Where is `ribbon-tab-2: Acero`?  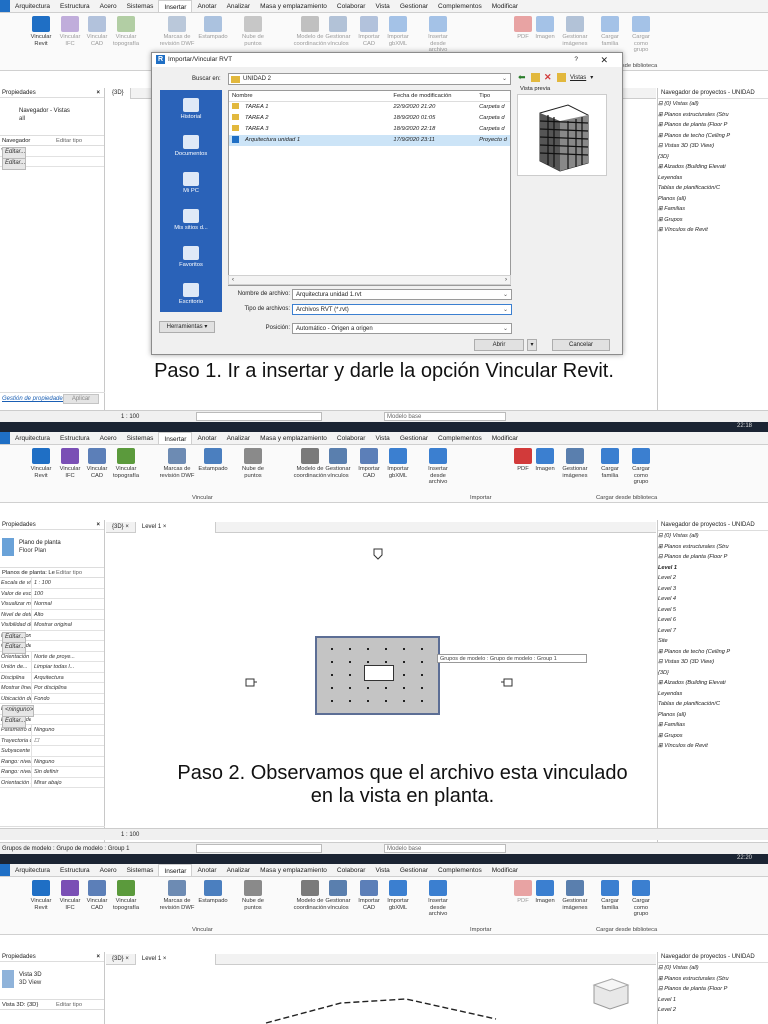 ribbon-tab-2: Acero is located at coordinates (108, 438).